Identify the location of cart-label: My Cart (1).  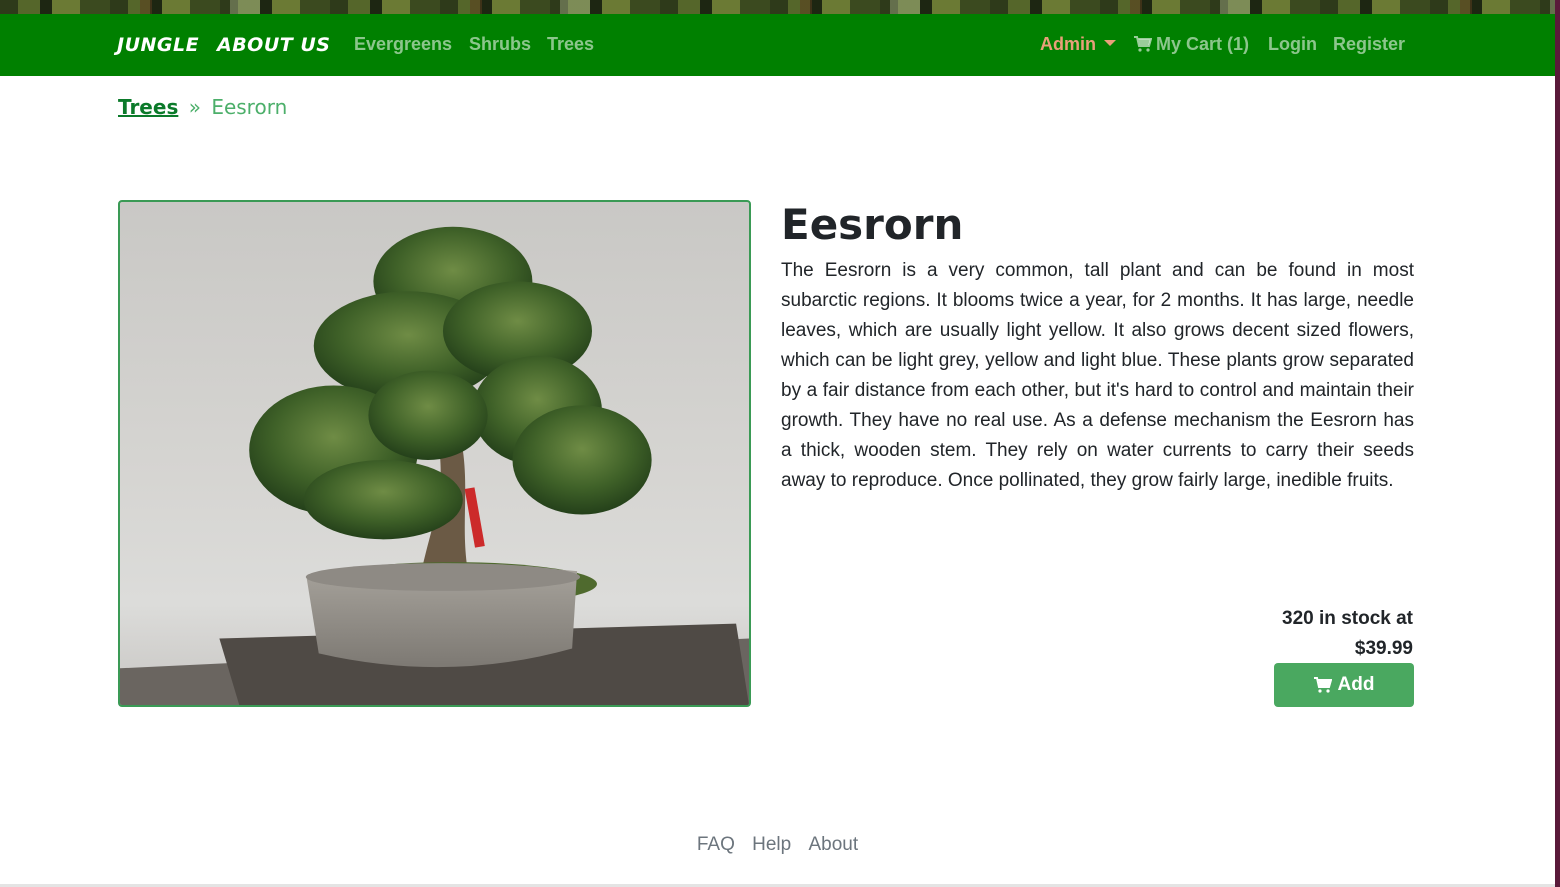
(1203, 44).